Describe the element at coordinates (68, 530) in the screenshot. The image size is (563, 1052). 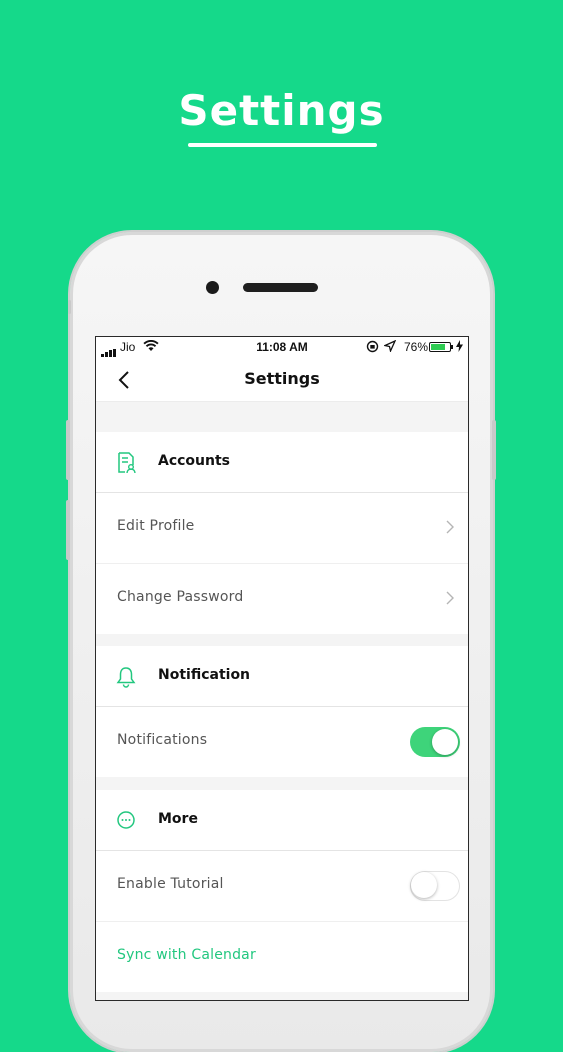
I see `phone-volume-down-button` at that location.